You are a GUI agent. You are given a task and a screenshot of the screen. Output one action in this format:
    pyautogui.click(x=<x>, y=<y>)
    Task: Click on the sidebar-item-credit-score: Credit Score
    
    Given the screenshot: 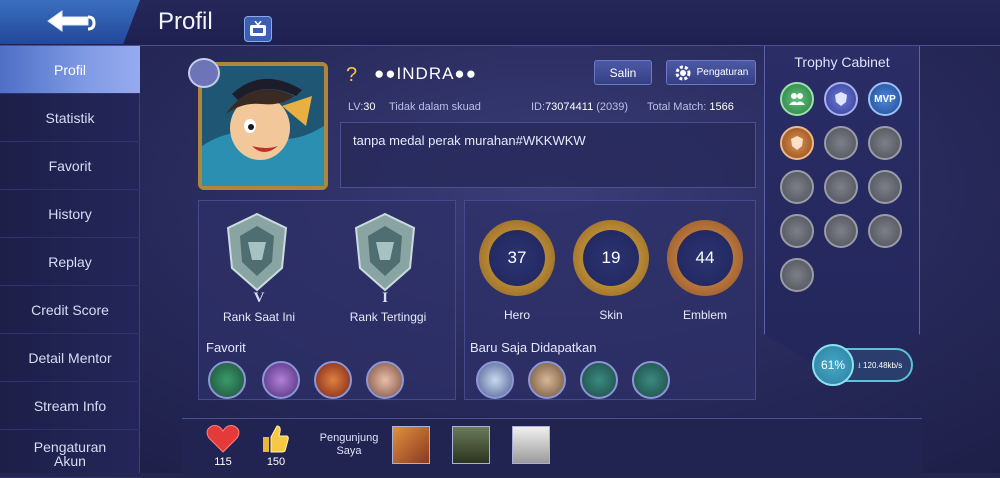 What is the action you would take?
    pyautogui.click(x=70, y=310)
    